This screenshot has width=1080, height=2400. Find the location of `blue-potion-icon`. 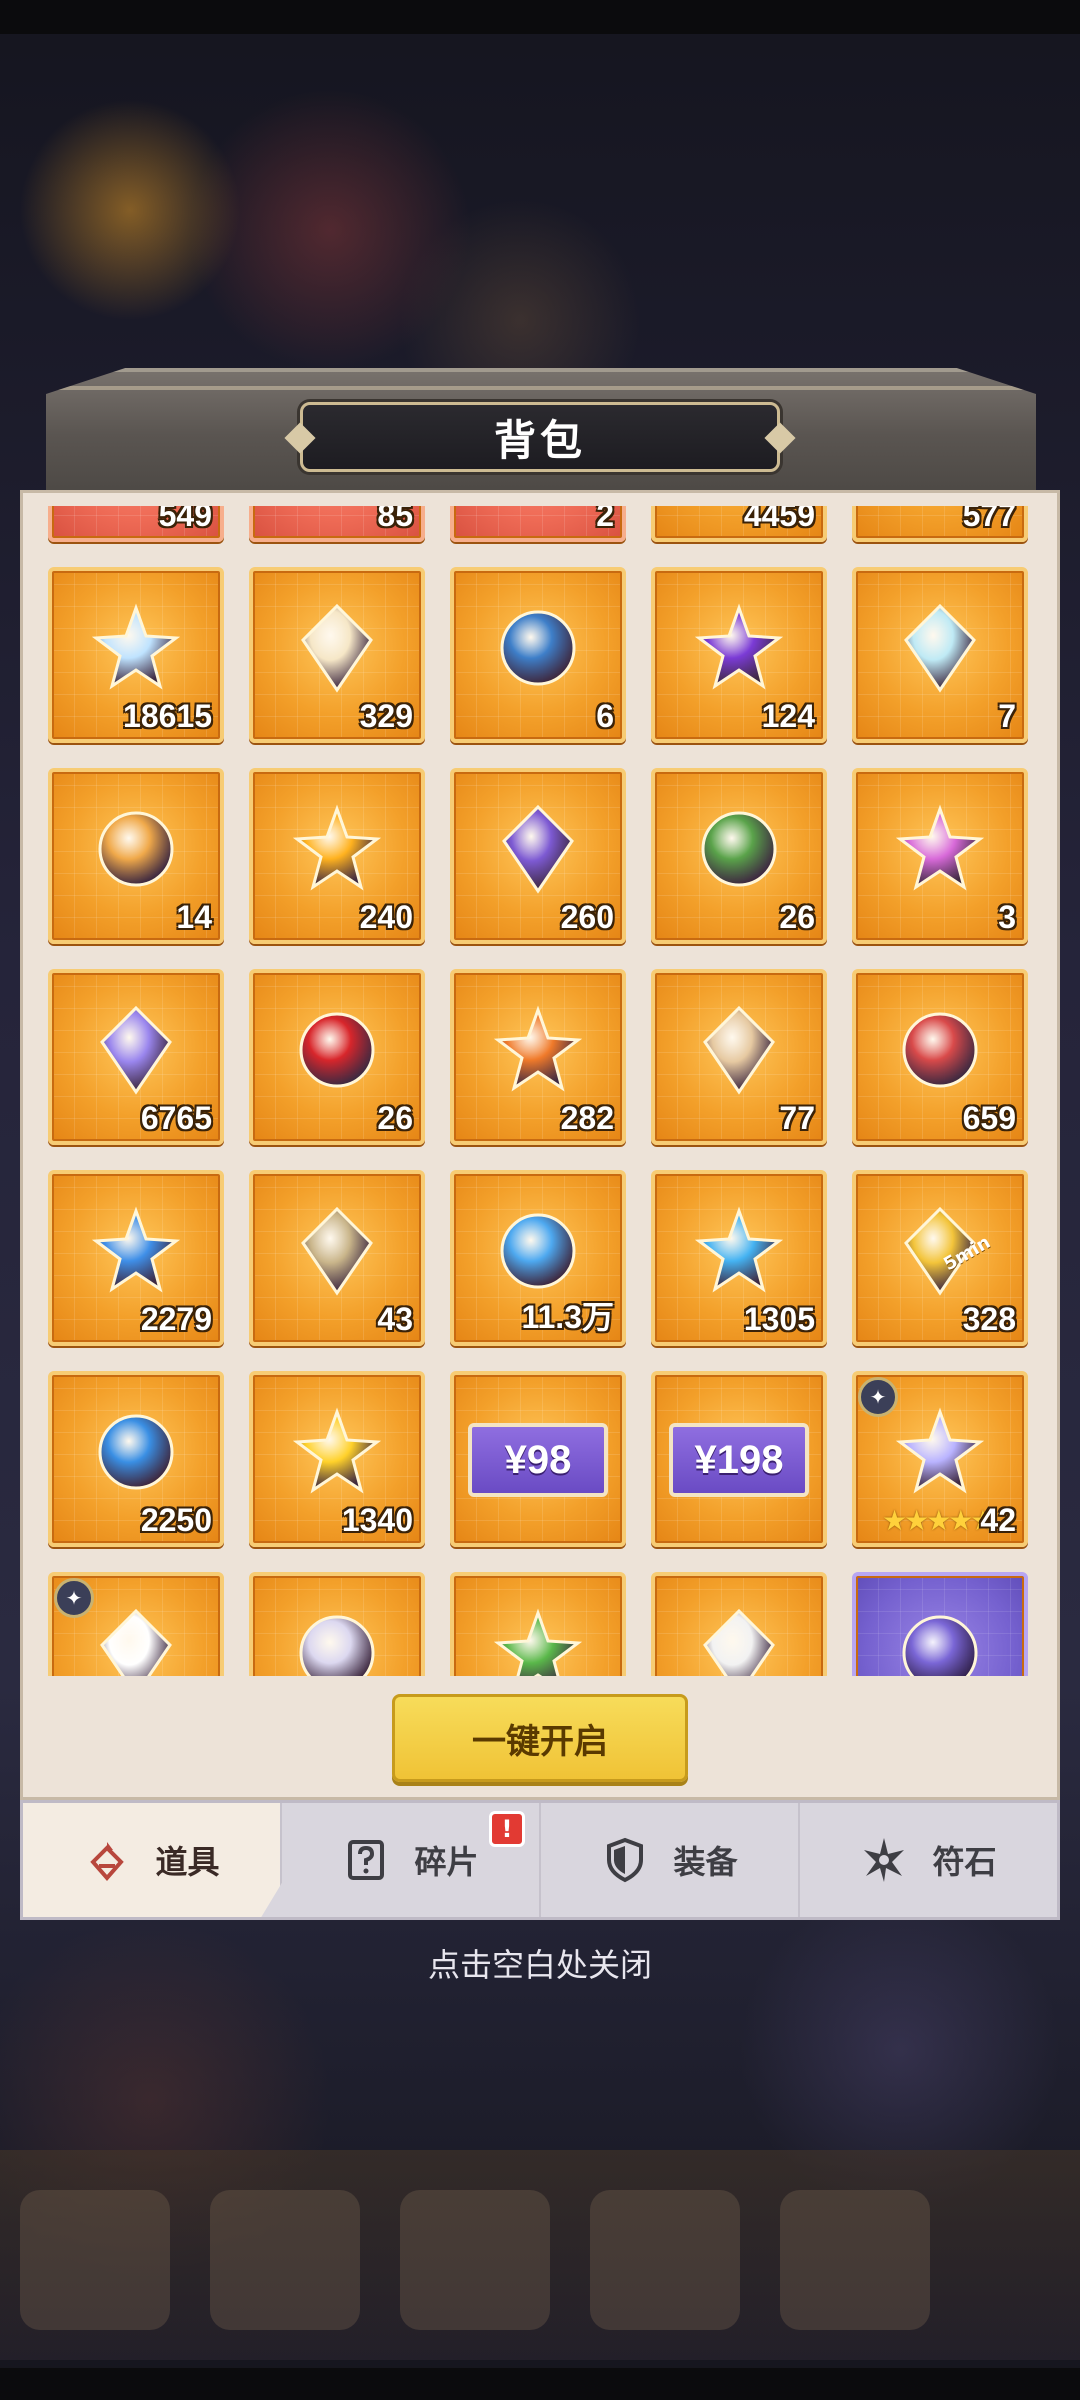

blue-potion-icon is located at coordinates (739, 1251).